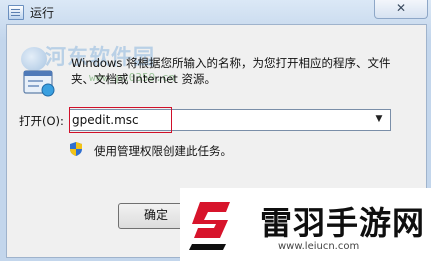 This screenshot has width=431, height=261. I want to click on open-field-label: 打开(O):, so click(41, 121).